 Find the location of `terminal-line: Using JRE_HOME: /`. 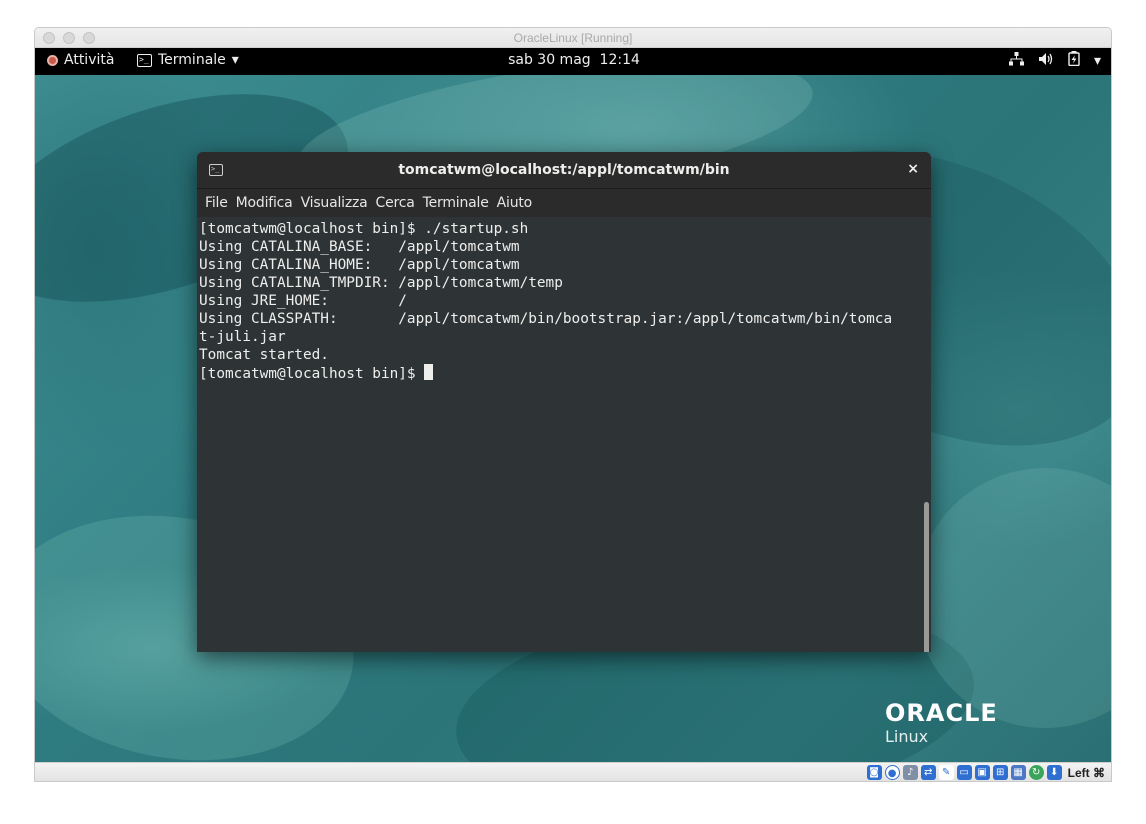

terminal-line: Using JRE_HOME: / is located at coordinates (303, 301).